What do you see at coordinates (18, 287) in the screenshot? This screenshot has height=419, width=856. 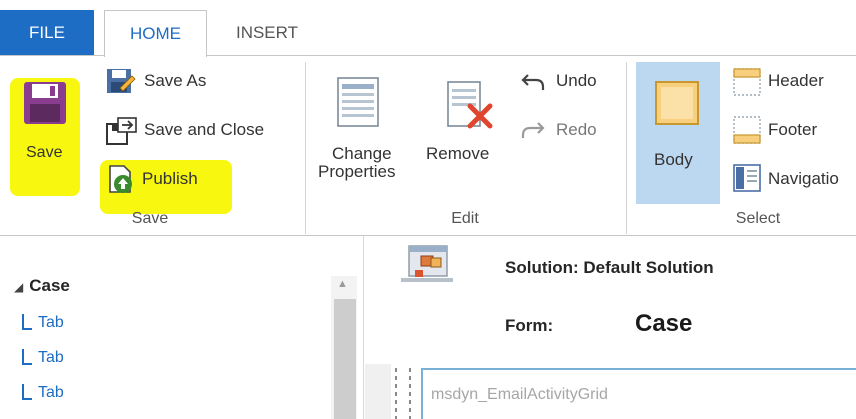 I see `collapse-arrow-icon: ◢` at bounding box center [18, 287].